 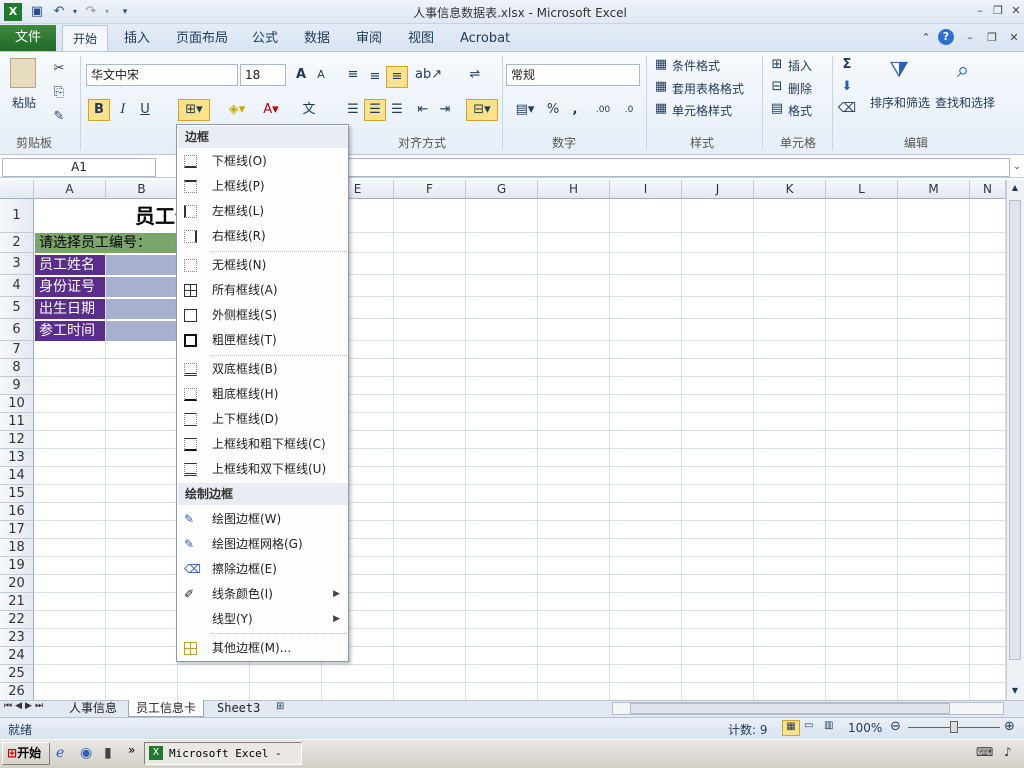 What do you see at coordinates (146, 309) in the screenshot?
I see `cell-value-birth` at bounding box center [146, 309].